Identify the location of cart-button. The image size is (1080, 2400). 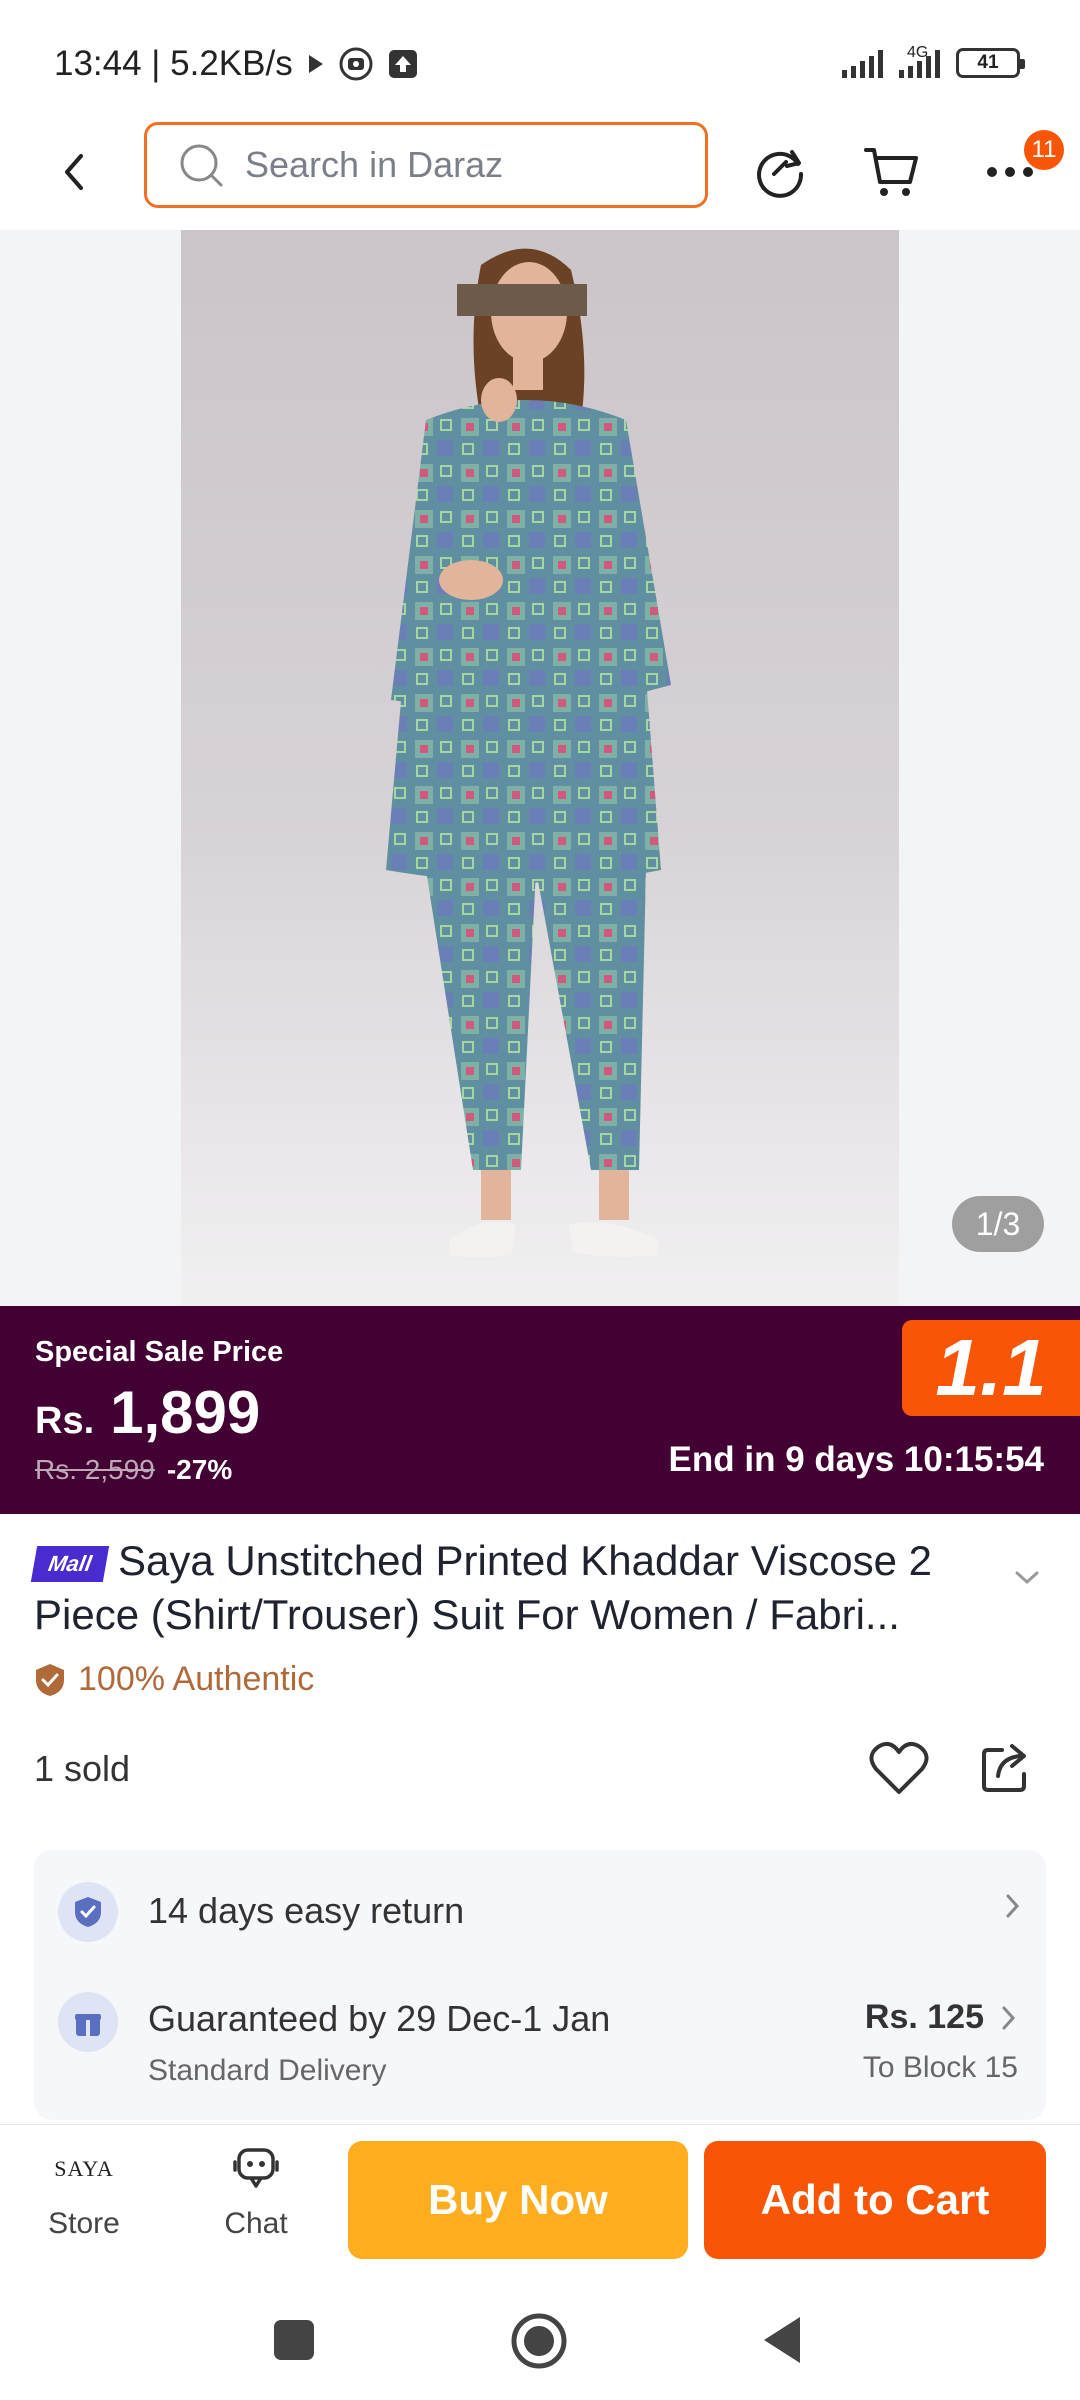
(892, 172).